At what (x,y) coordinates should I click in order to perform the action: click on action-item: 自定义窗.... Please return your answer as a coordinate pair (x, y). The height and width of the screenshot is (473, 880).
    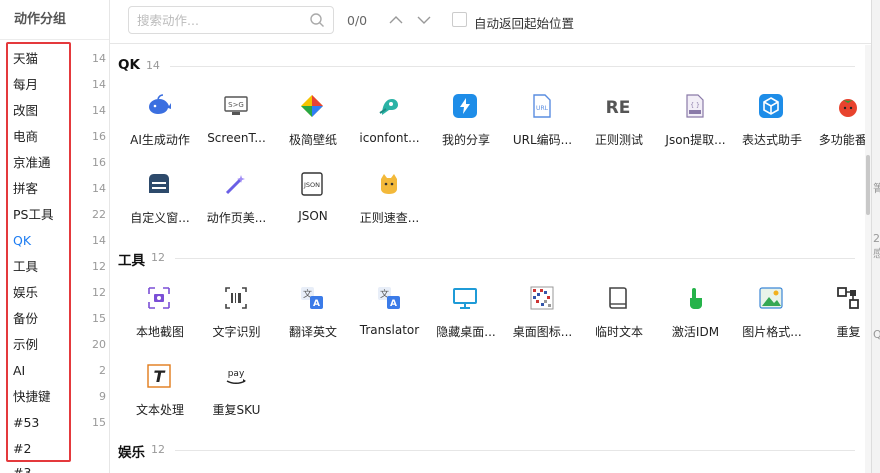
    Looking at the image, I should click on (158, 206).